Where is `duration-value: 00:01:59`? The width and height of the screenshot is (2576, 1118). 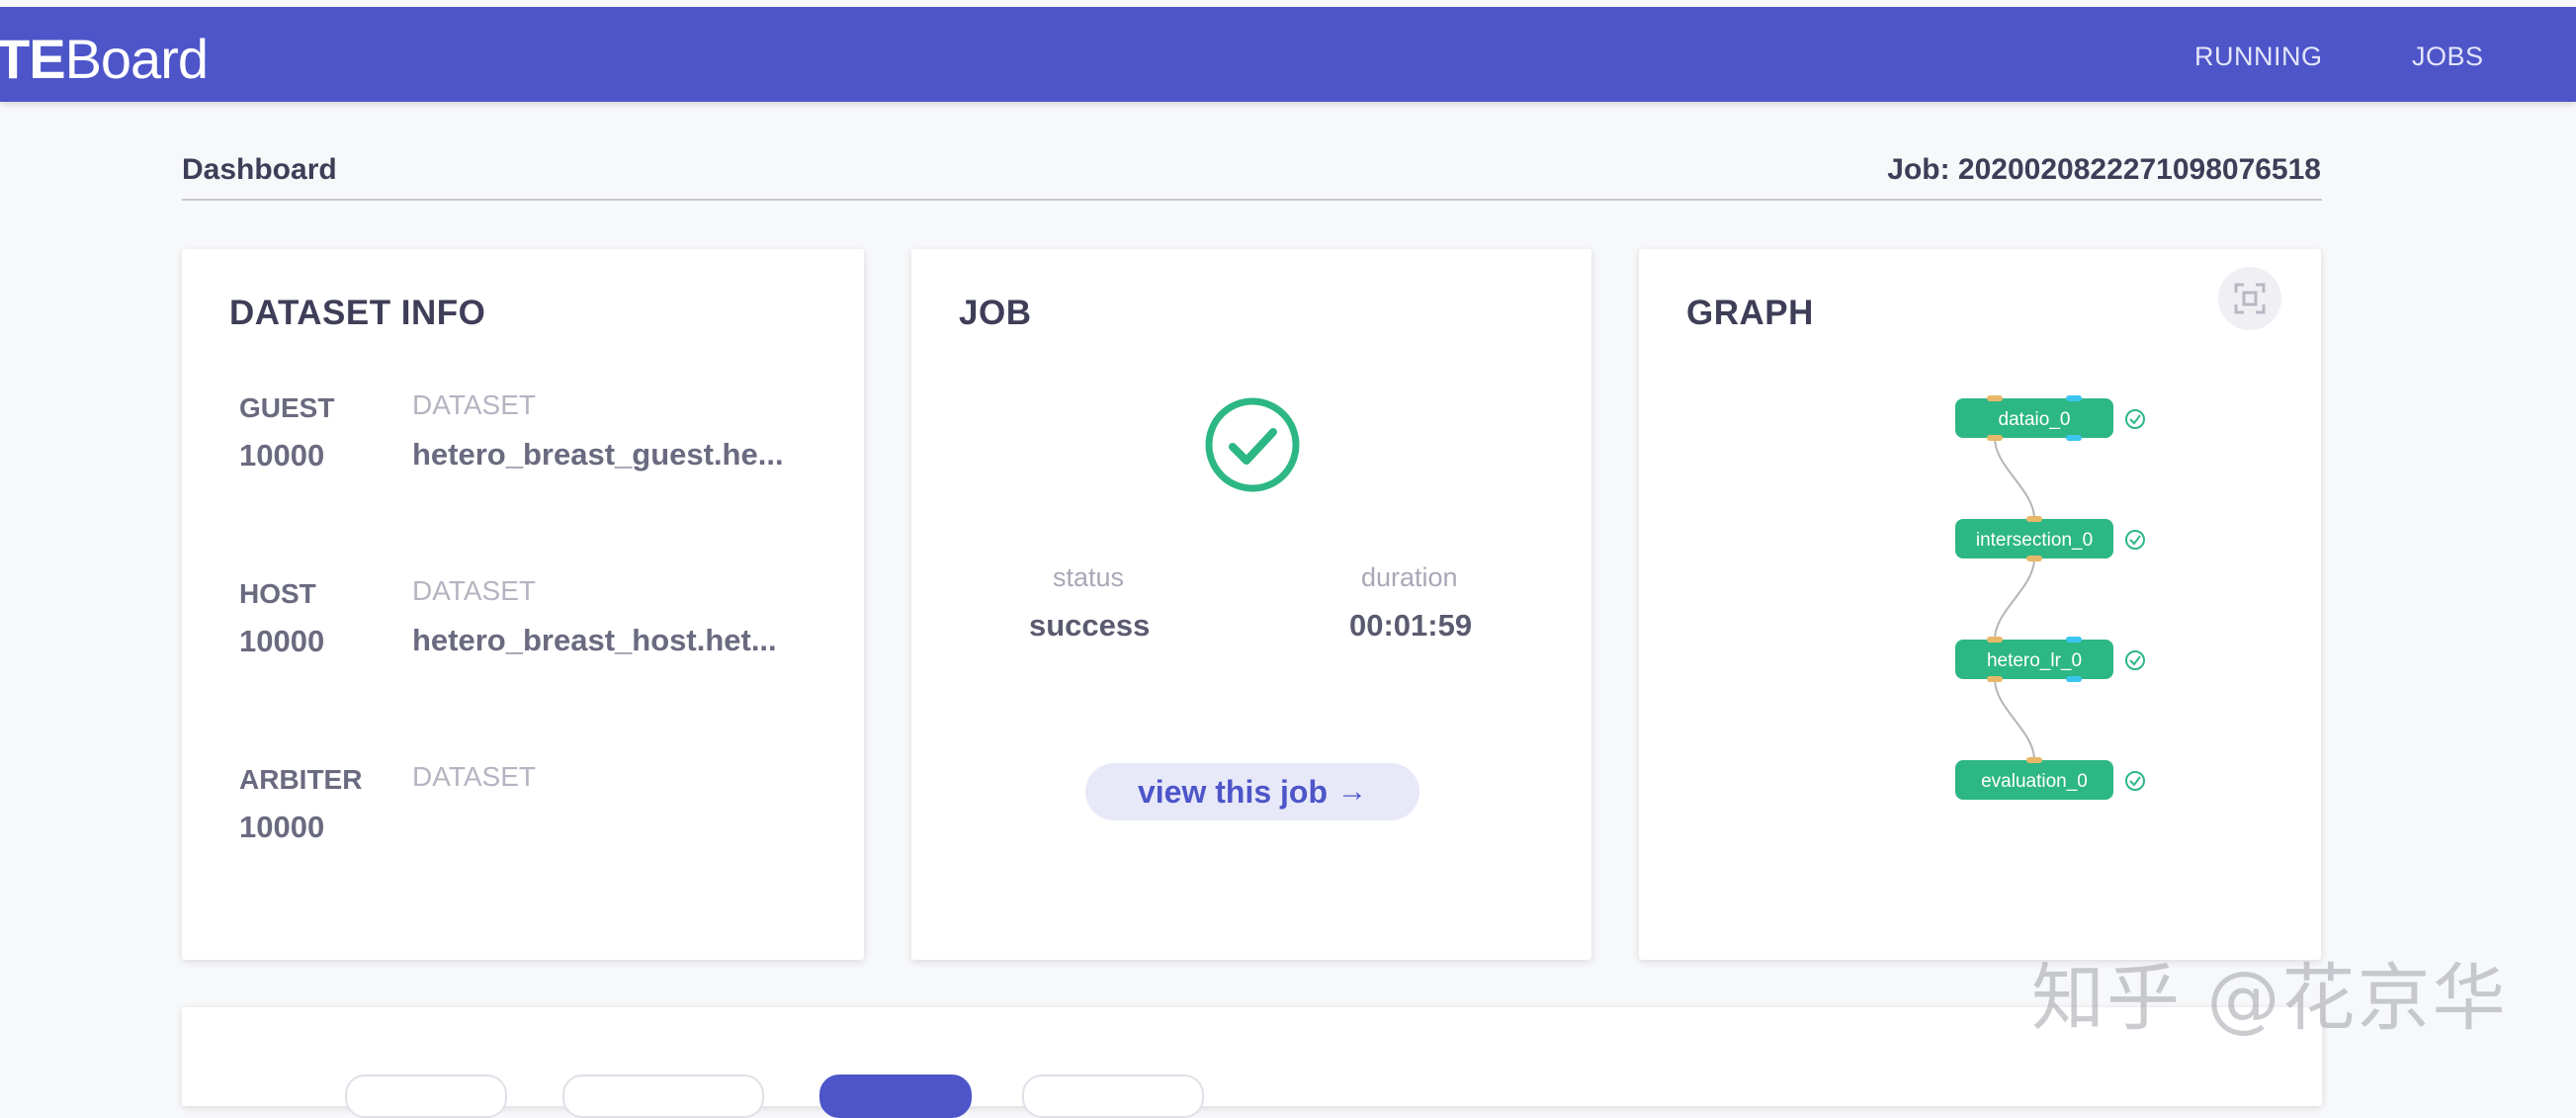 duration-value: 00:01:59 is located at coordinates (1411, 625).